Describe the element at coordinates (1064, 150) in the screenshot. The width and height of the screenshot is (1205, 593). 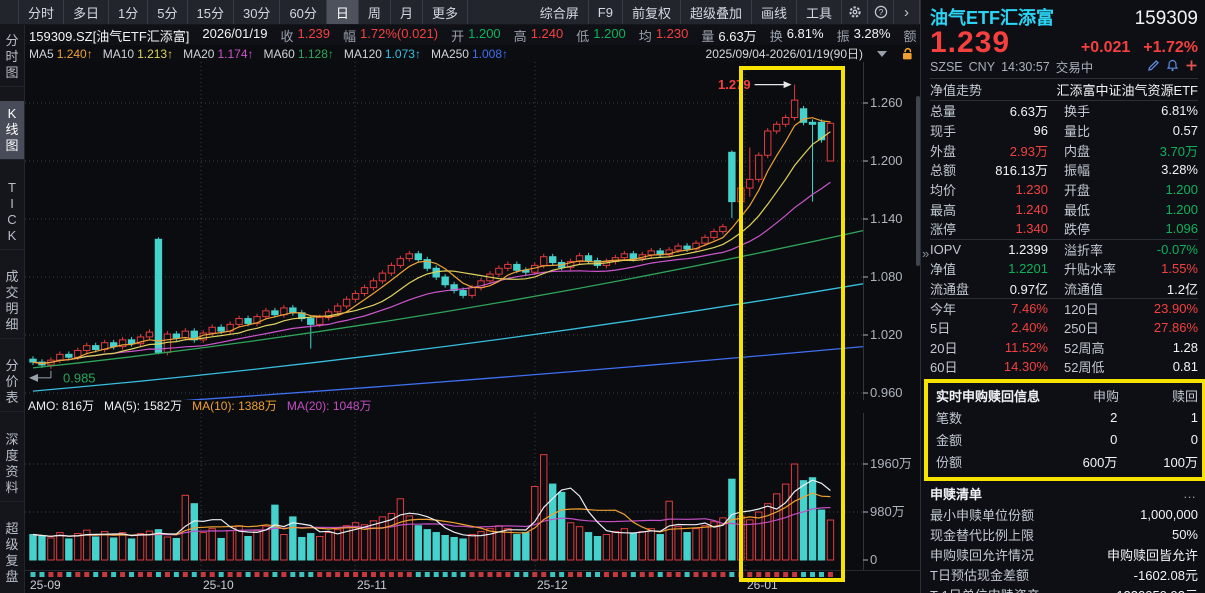
I see `quote-row: 外盘 2.93万 内盘 3.70万` at that location.